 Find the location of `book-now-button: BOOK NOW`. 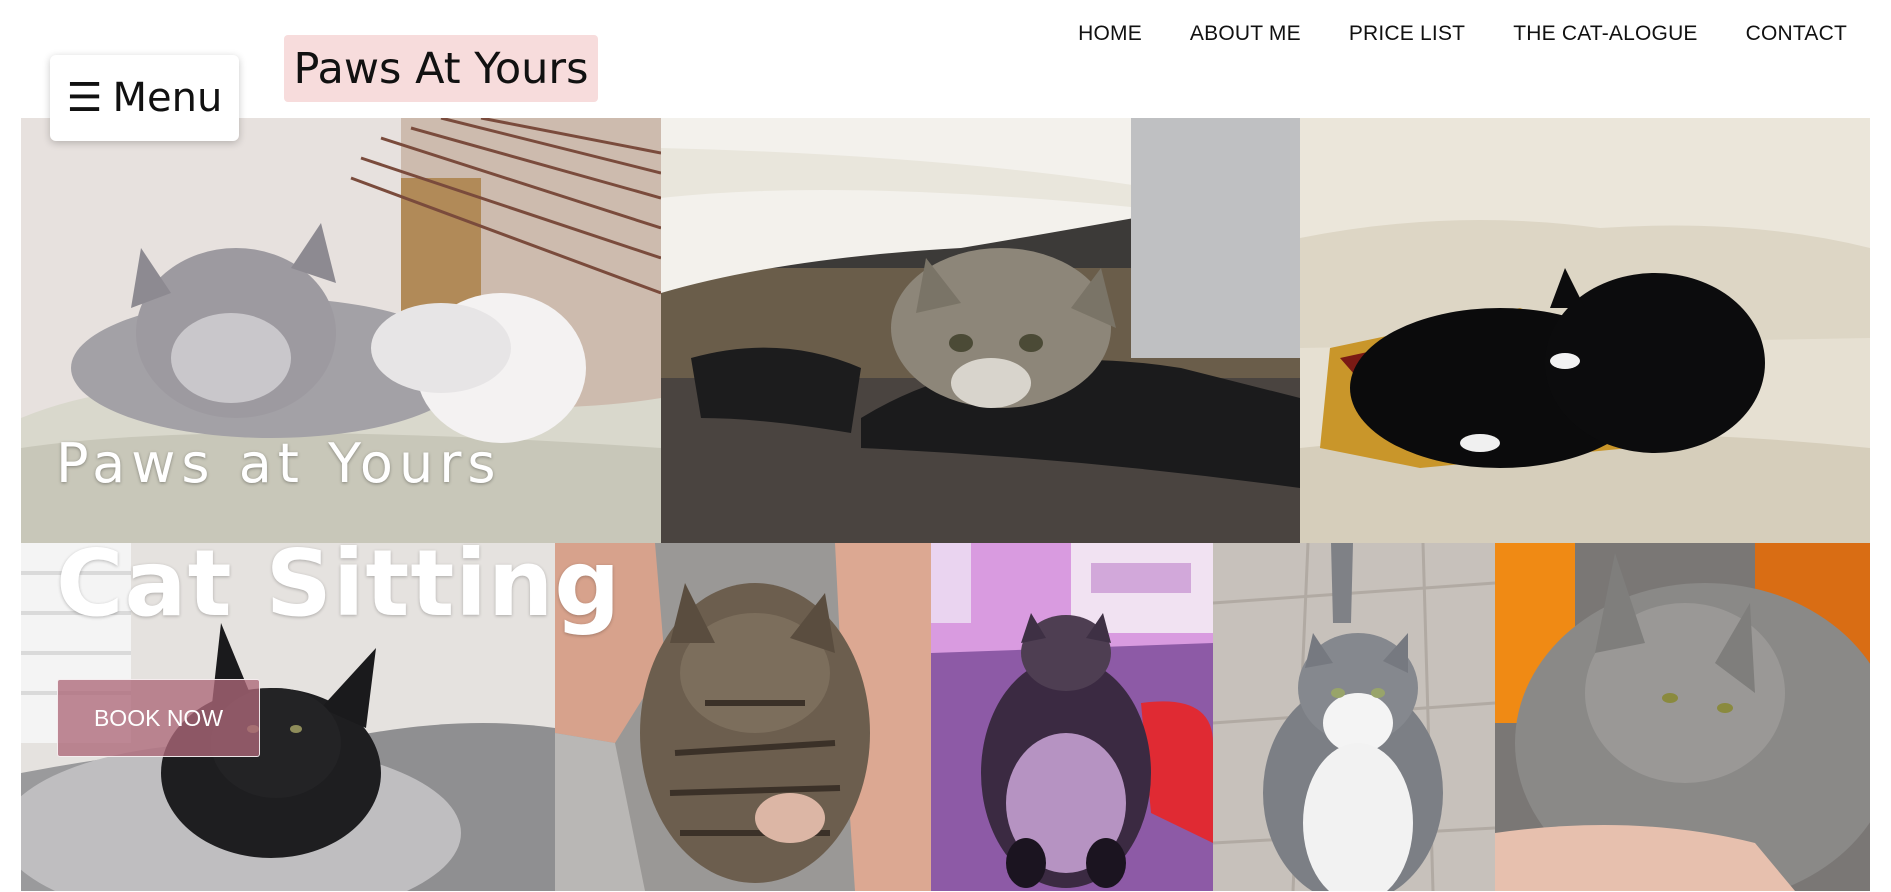

book-now-button: BOOK NOW is located at coordinates (158, 718).